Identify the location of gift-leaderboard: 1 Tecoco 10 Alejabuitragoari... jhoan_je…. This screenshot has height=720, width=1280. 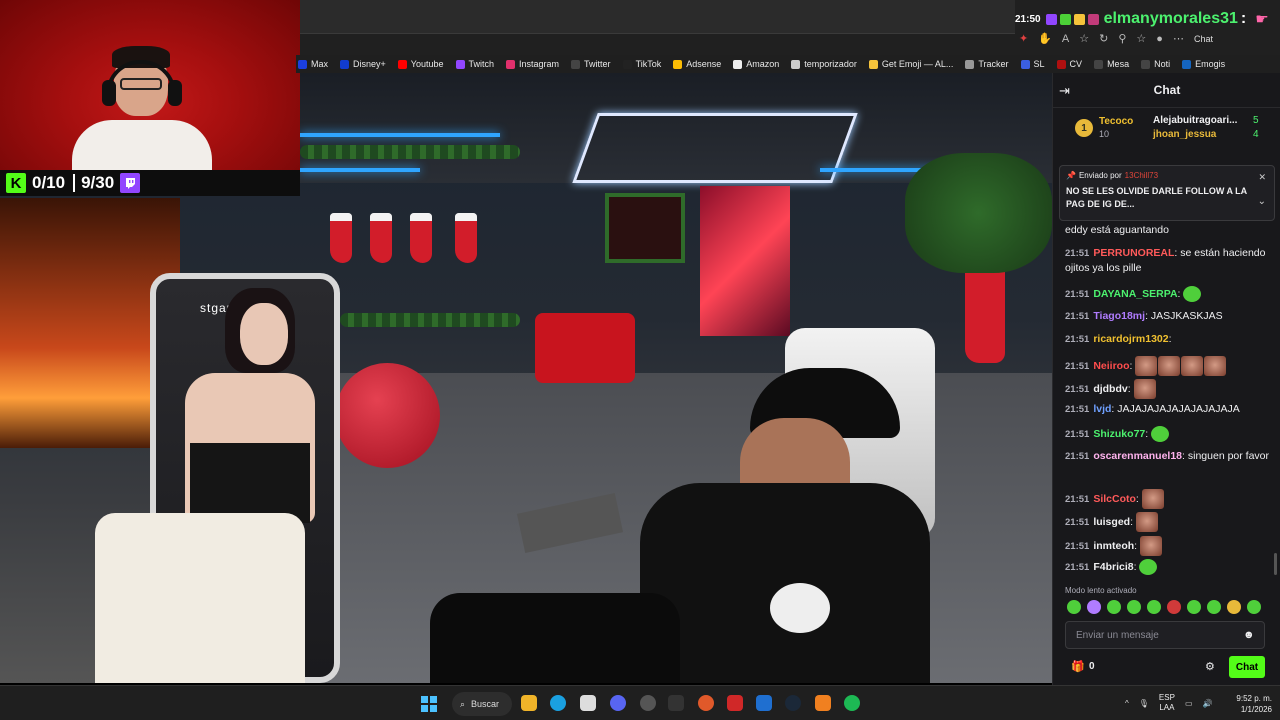
(1166, 128).